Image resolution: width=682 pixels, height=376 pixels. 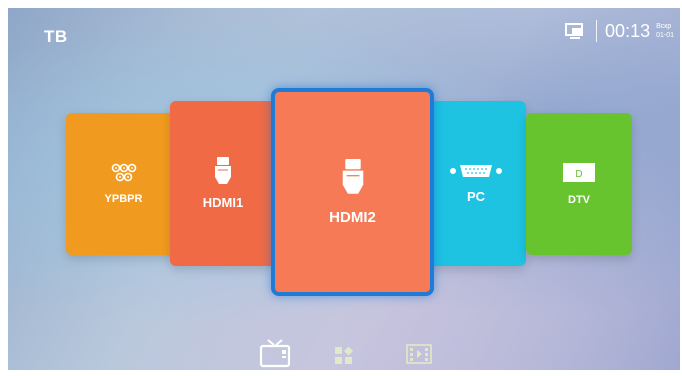 What do you see at coordinates (579, 200) in the screenshot?
I see `source-label: DTV` at bounding box center [579, 200].